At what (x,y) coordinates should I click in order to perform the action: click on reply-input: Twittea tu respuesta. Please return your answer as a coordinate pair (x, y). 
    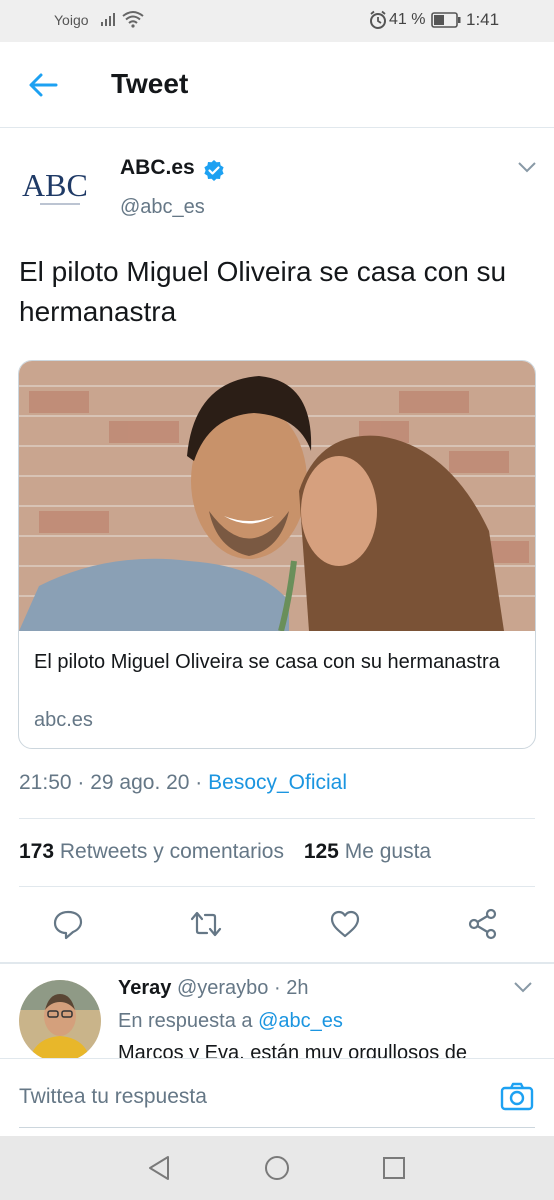
    Looking at the image, I should click on (113, 1097).